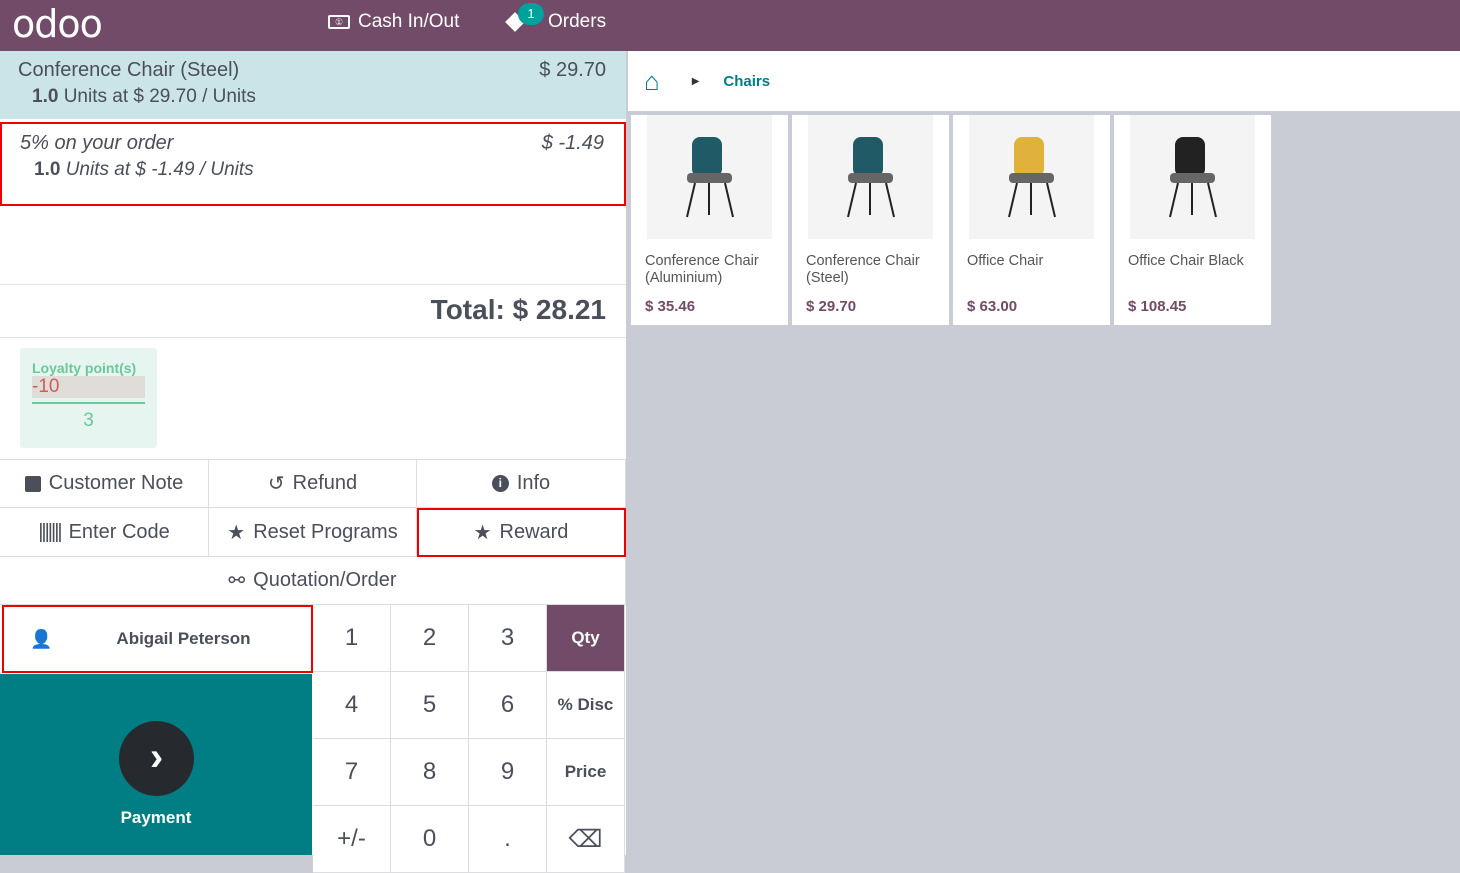 The image size is (1460, 873). Describe the element at coordinates (159, 96) in the screenshot. I see `line-detail: Units at $ 29.70 / Units` at that location.